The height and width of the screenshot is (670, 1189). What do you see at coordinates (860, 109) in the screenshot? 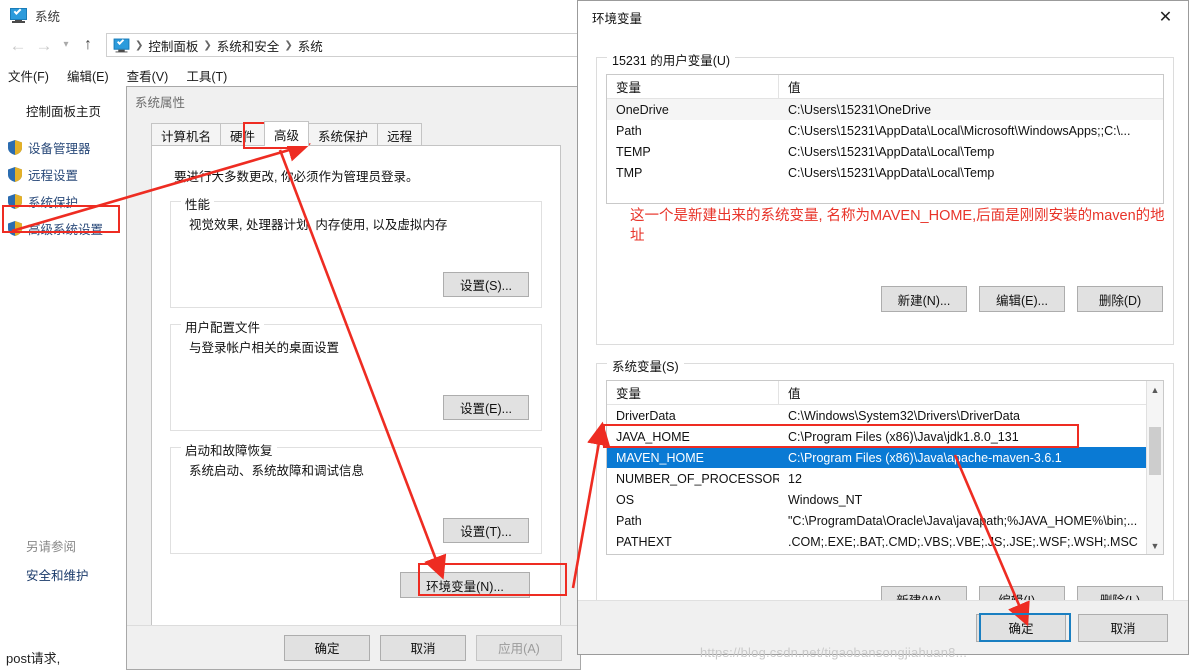
I see `user-var-value: C:\Users\15231\OneDrive` at bounding box center [860, 109].